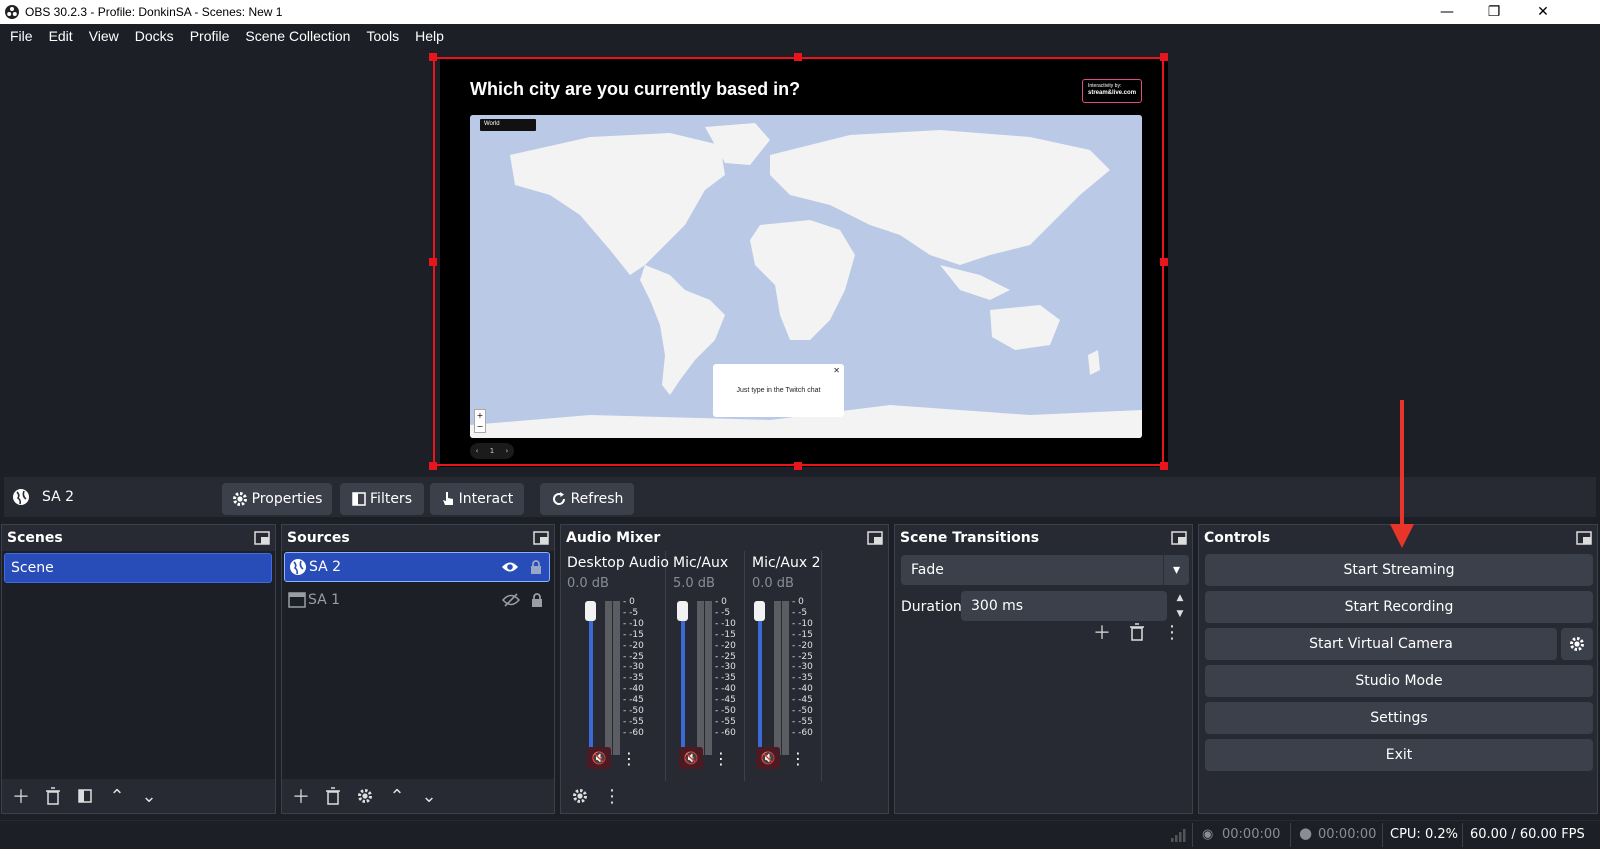 The height and width of the screenshot is (849, 1600). I want to click on hand-pointer-icon, so click(447, 498).